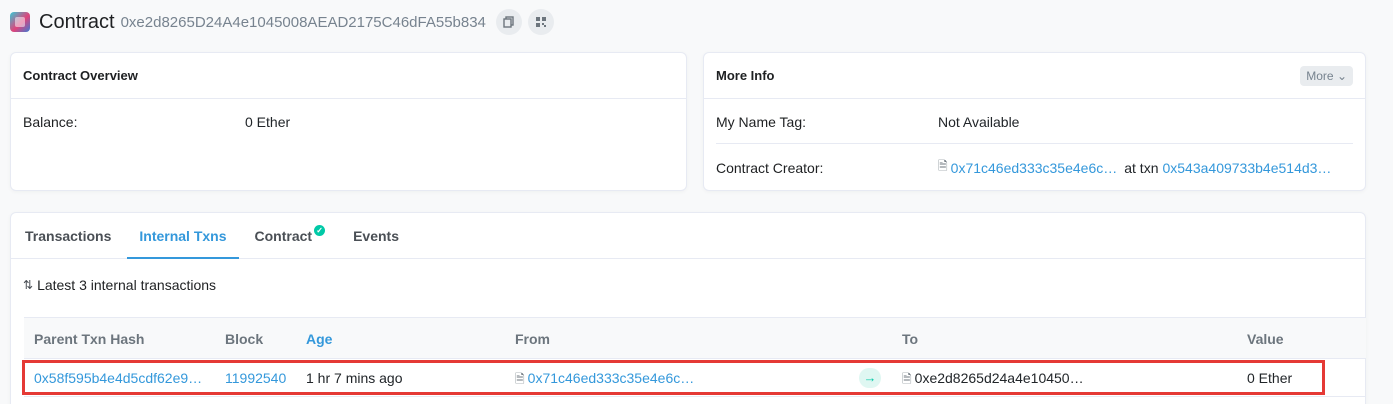 This screenshot has width=1393, height=404. I want to click on col-value: Value, so click(1265, 339).